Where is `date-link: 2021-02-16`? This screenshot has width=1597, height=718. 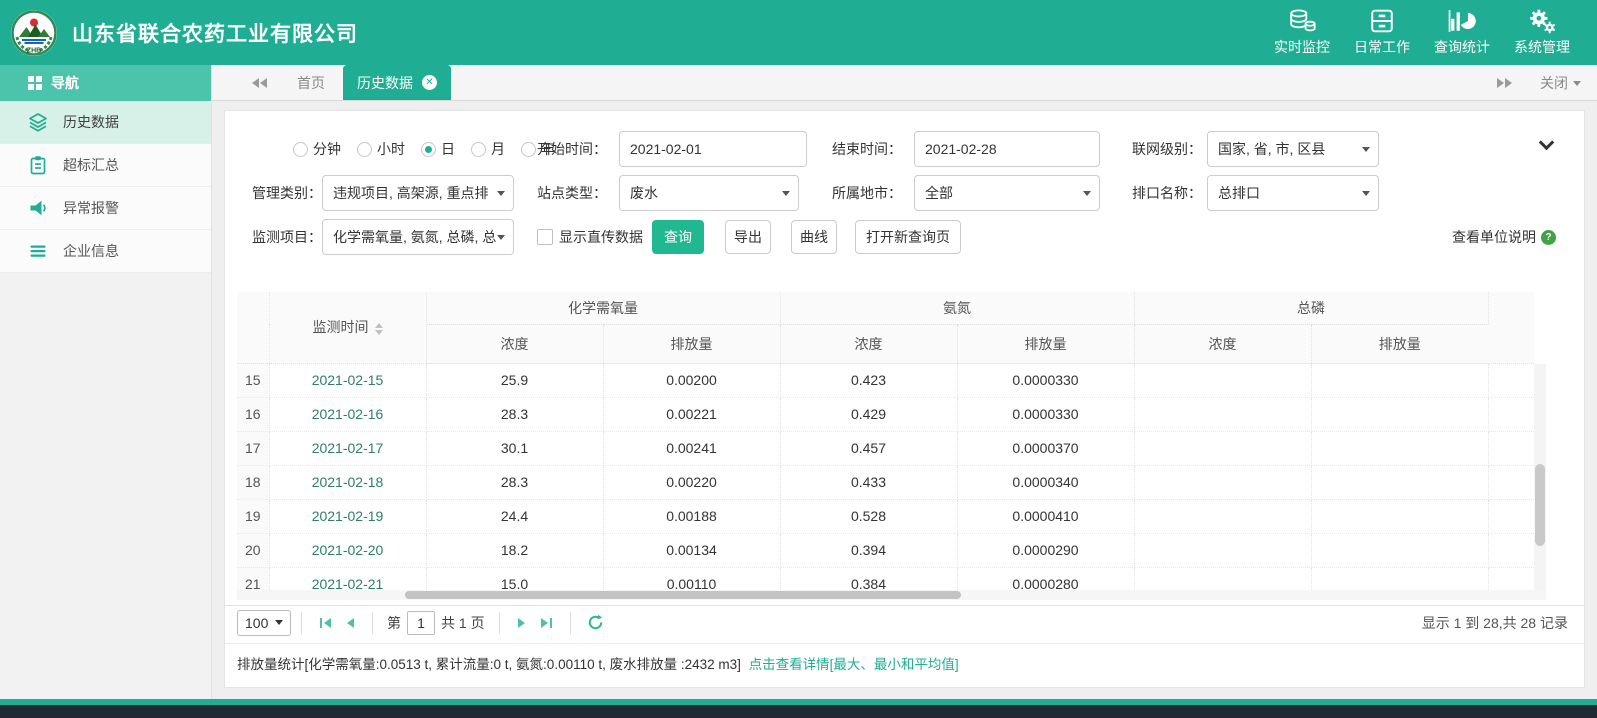 date-link: 2021-02-16 is located at coordinates (348, 414).